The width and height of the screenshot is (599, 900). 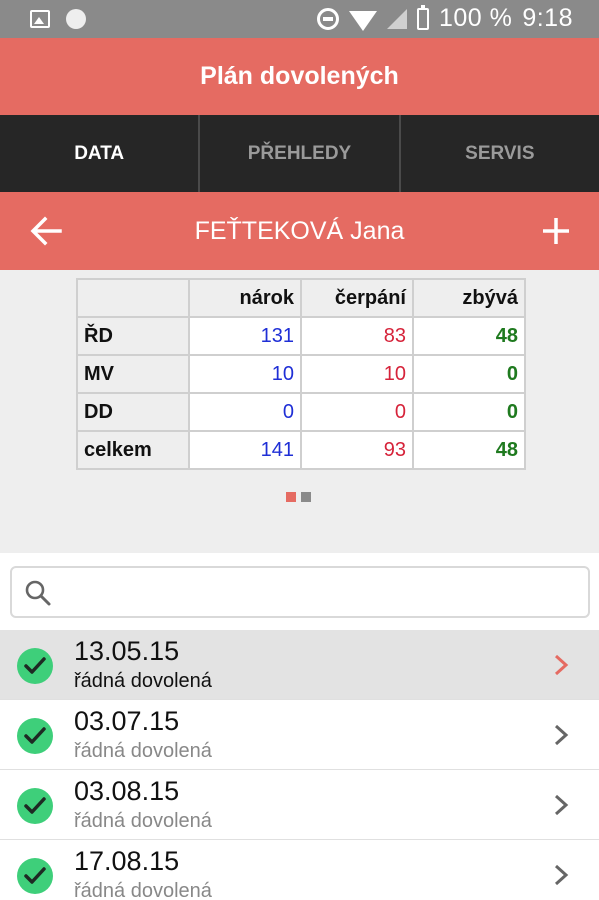 I want to click on summary-row-mv: MV 10 10 0, so click(x=301, y=374).